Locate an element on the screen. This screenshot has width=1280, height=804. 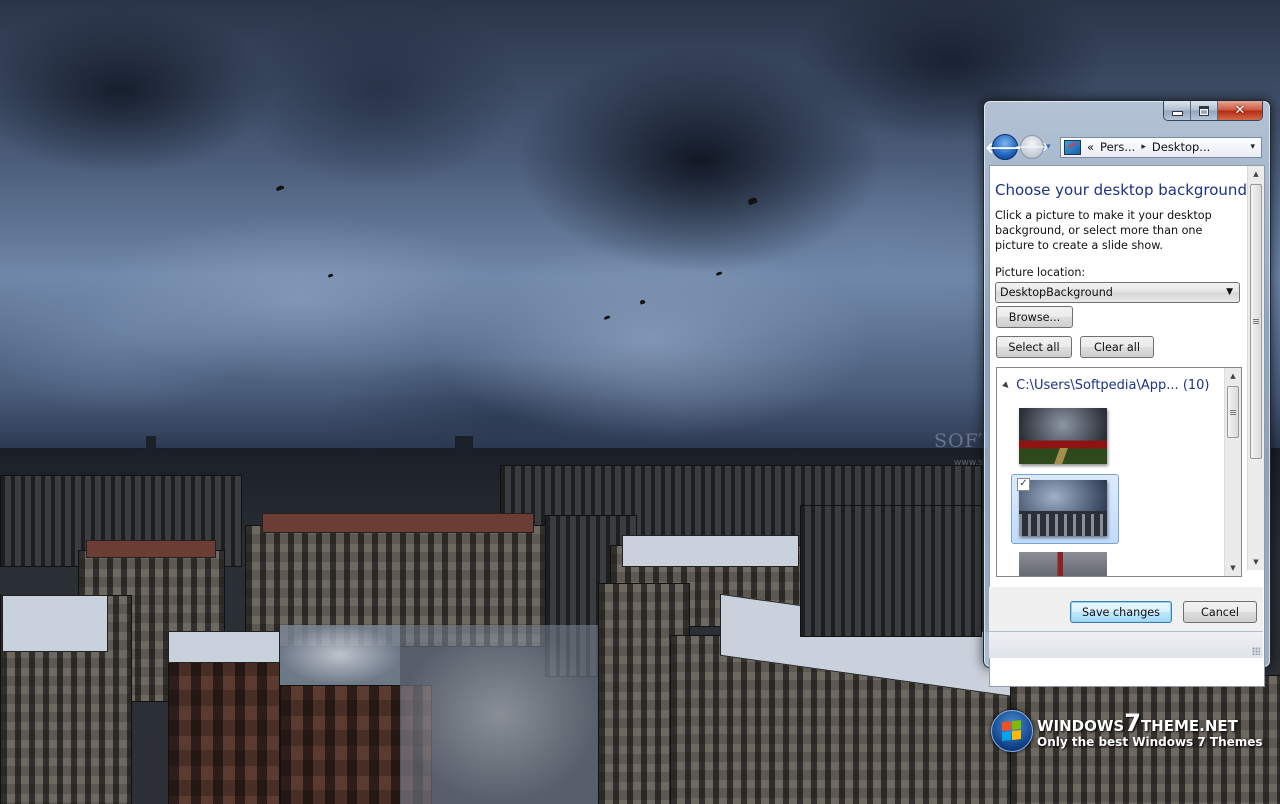
windows-orb-icon is located at coordinates (1012, 731).